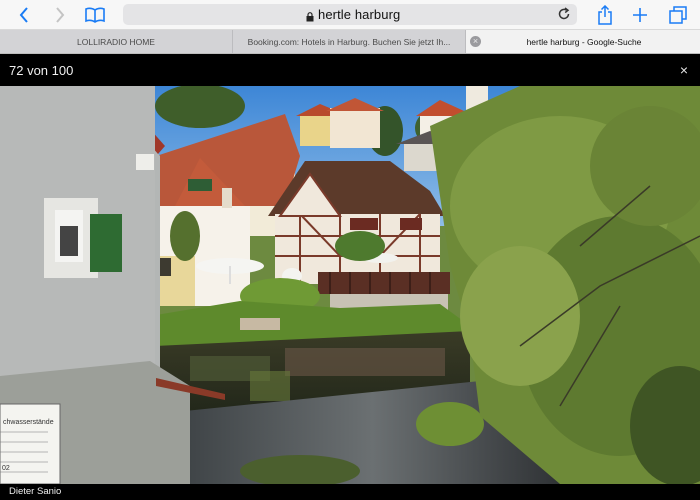  Describe the element at coordinates (28, 422) in the screenshot. I see `sign-text: chwasserstände` at that location.